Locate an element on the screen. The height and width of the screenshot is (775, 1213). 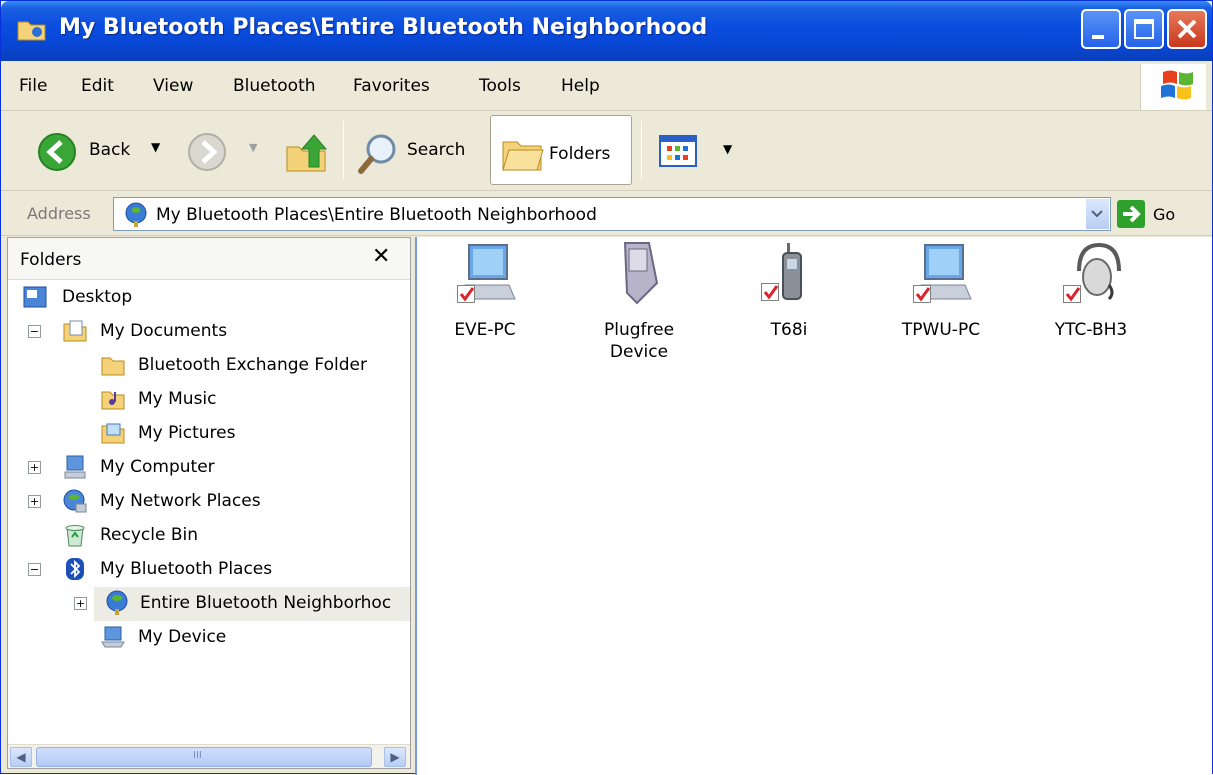
search-icon is located at coordinates (379, 153).